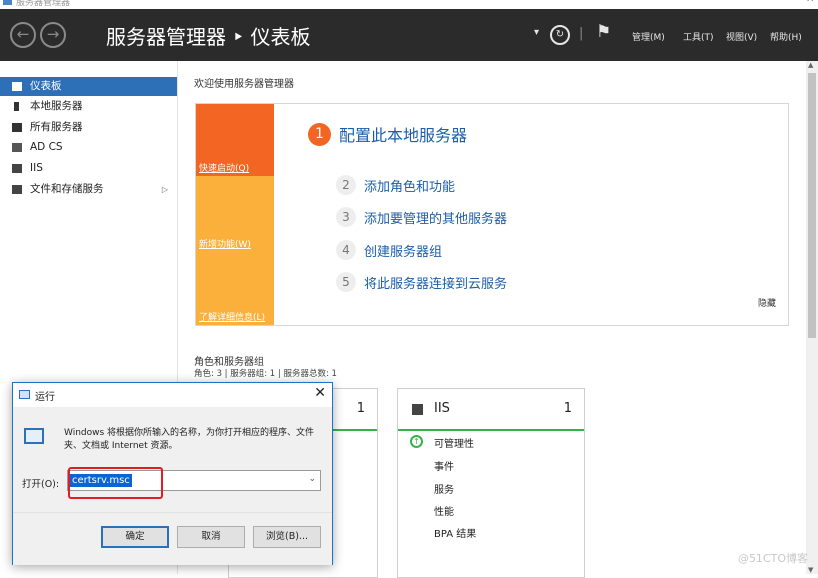 This screenshot has width=818, height=578. Describe the element at coordinates (491, 410) in the screenshot. I see `tile-header: IIS 1` at that location.